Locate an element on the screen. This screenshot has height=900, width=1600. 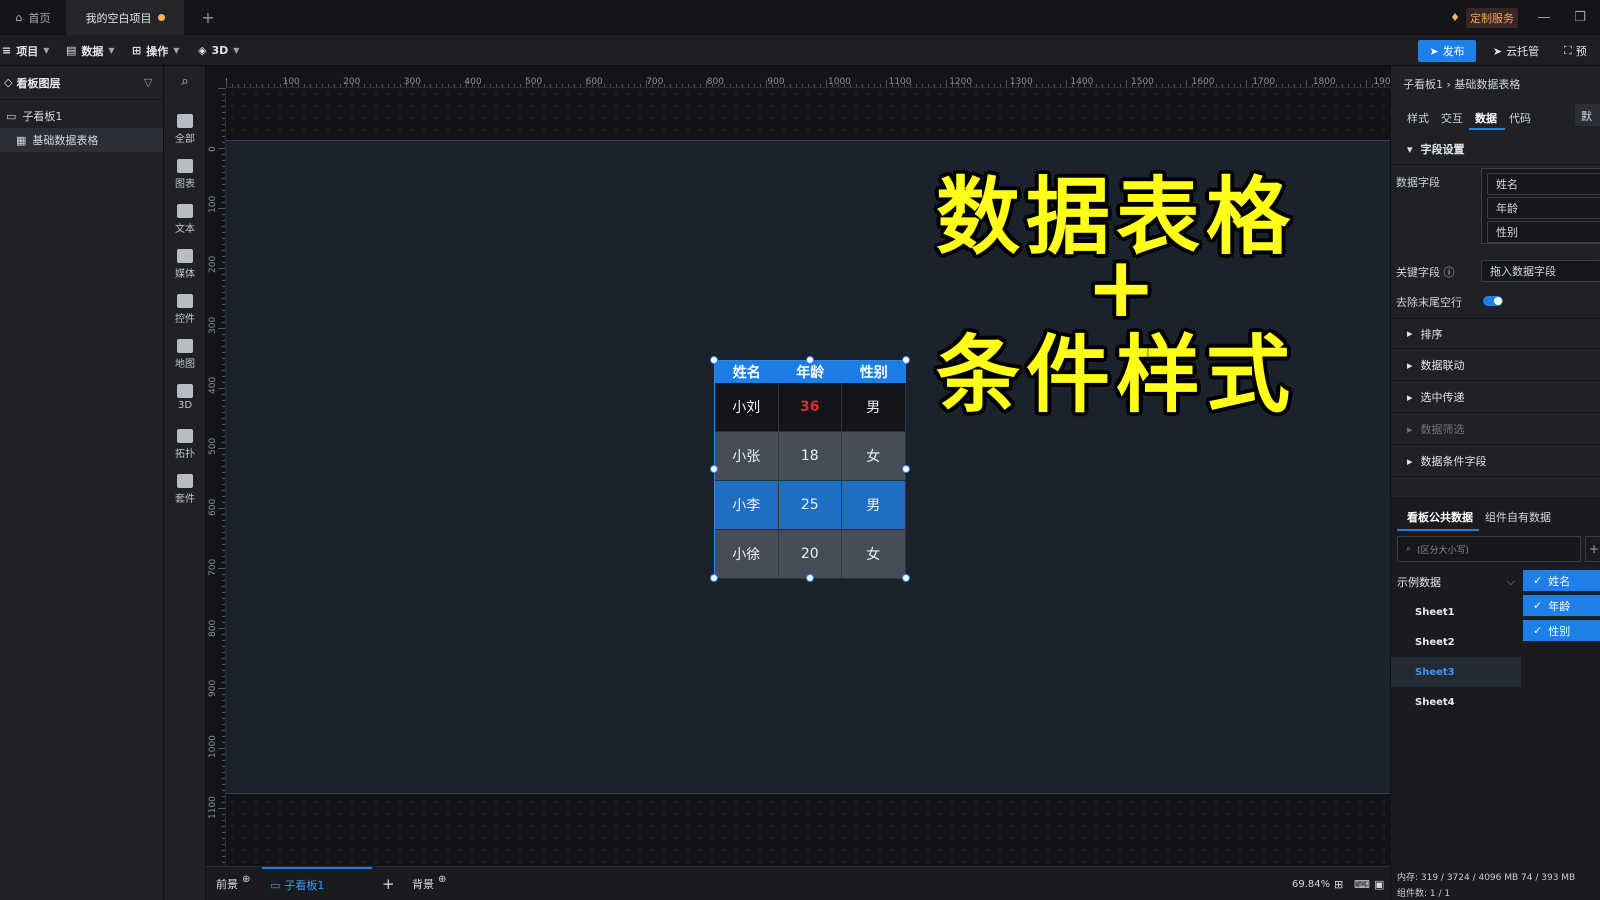
ruler-tick-label: 300 is located at coordinates (213, 325).